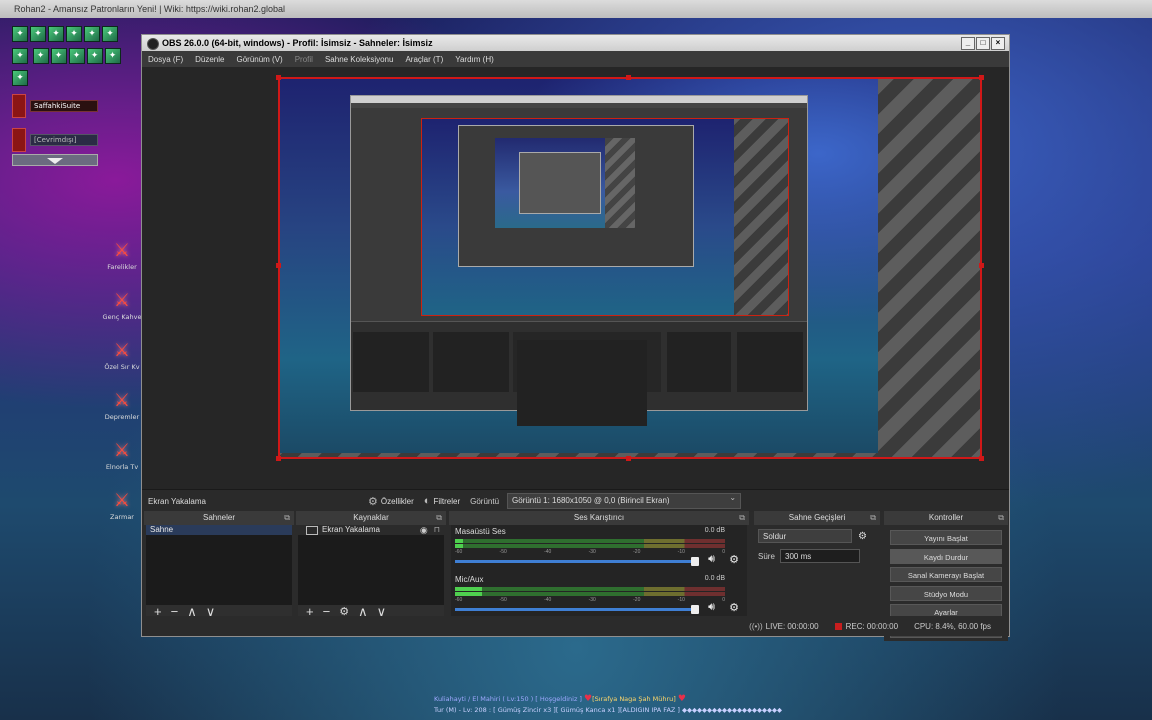  What do you see at coordinates (442, 501) in the screenshot?
I see `filters-button: ◐ Filtreler` at bounding box center [442, 501].